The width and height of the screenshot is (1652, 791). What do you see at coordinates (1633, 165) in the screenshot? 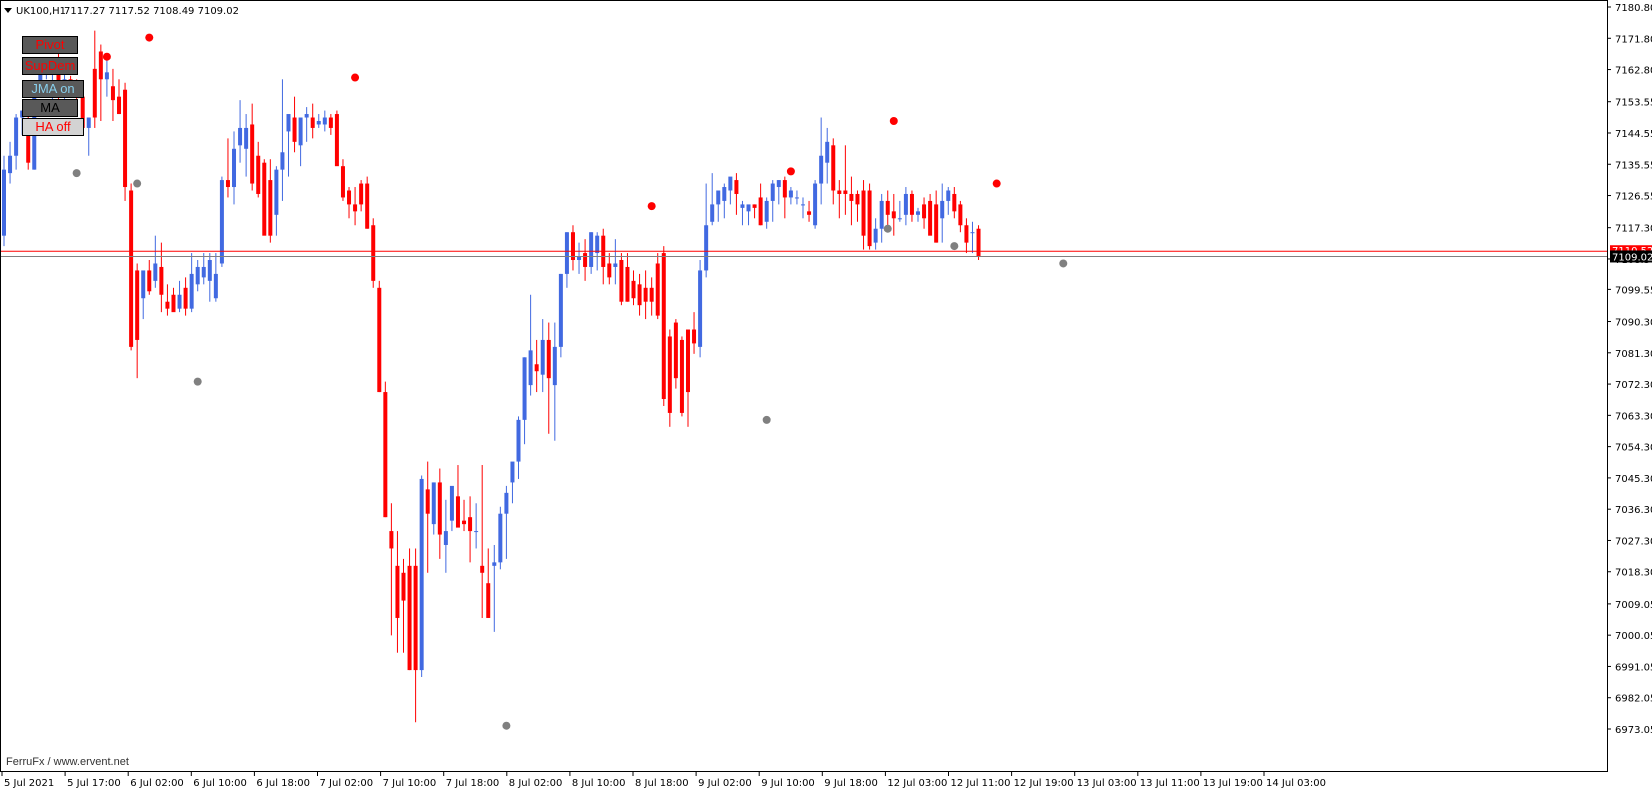
I see `y-tick-label: 7135.55` at bounding box center [1633, 165].